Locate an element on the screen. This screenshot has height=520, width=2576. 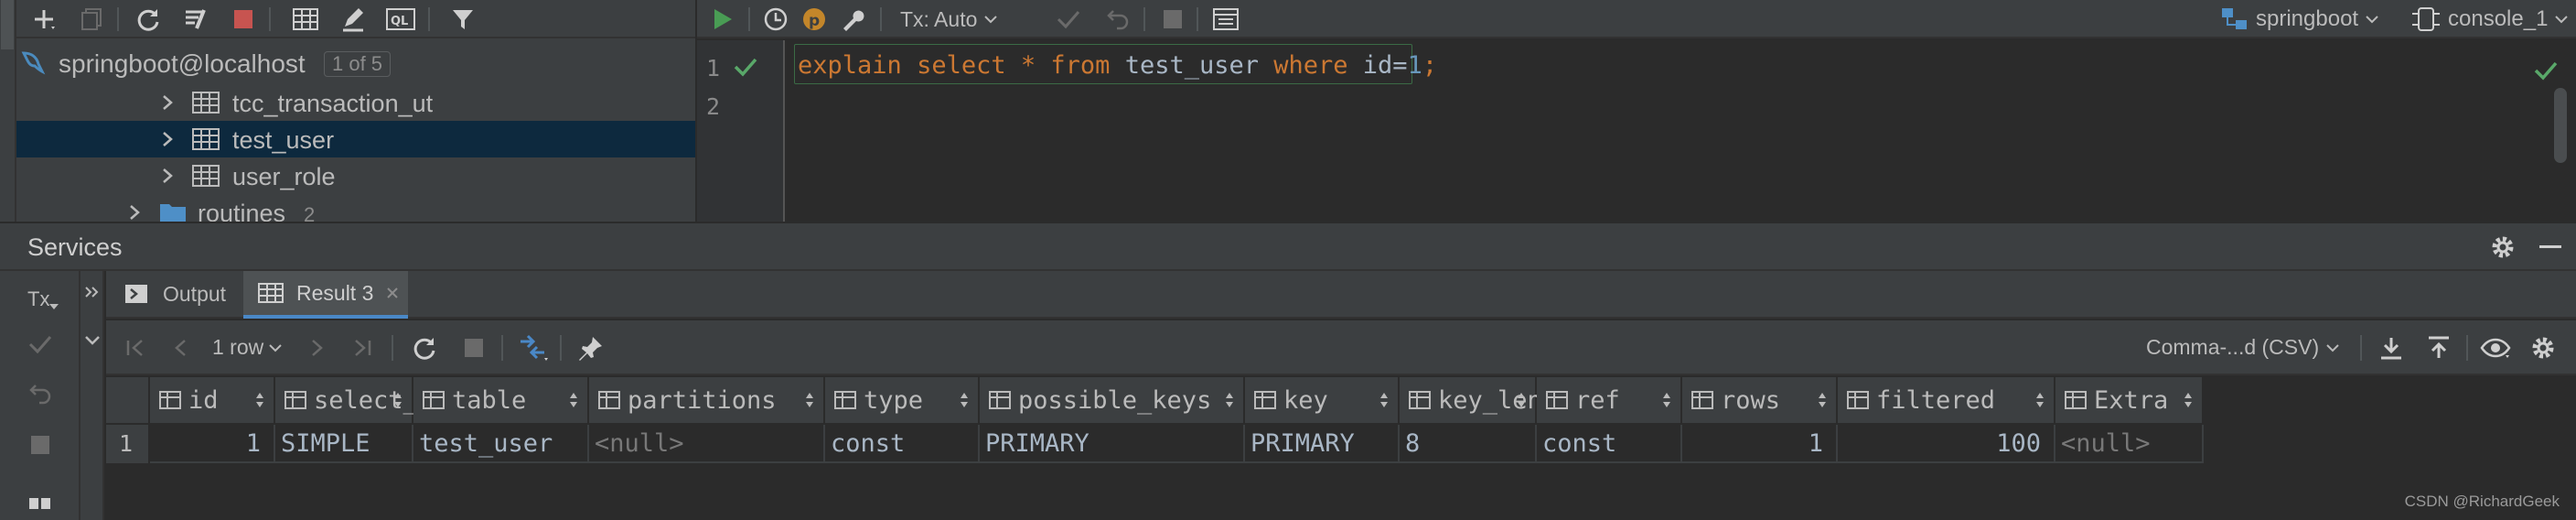
row-number: 1 is located at coordinates (128, 444).